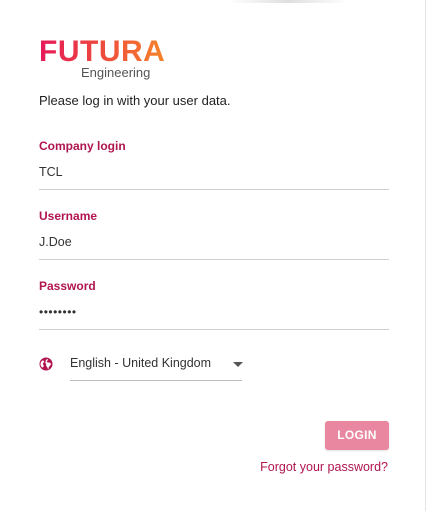  Describe the element at coordinates (46, 364) in the screenshot. I see `globe-icon` at that location.